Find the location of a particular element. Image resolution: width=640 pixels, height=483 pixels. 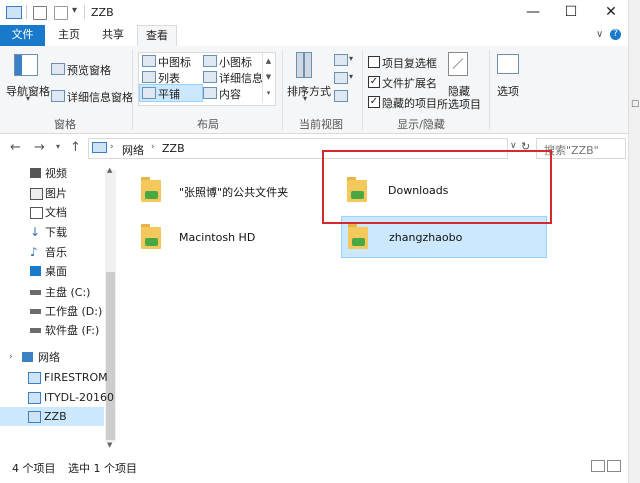

preview-pane-button: 预览窗格 is located at coordinates (89, 70).